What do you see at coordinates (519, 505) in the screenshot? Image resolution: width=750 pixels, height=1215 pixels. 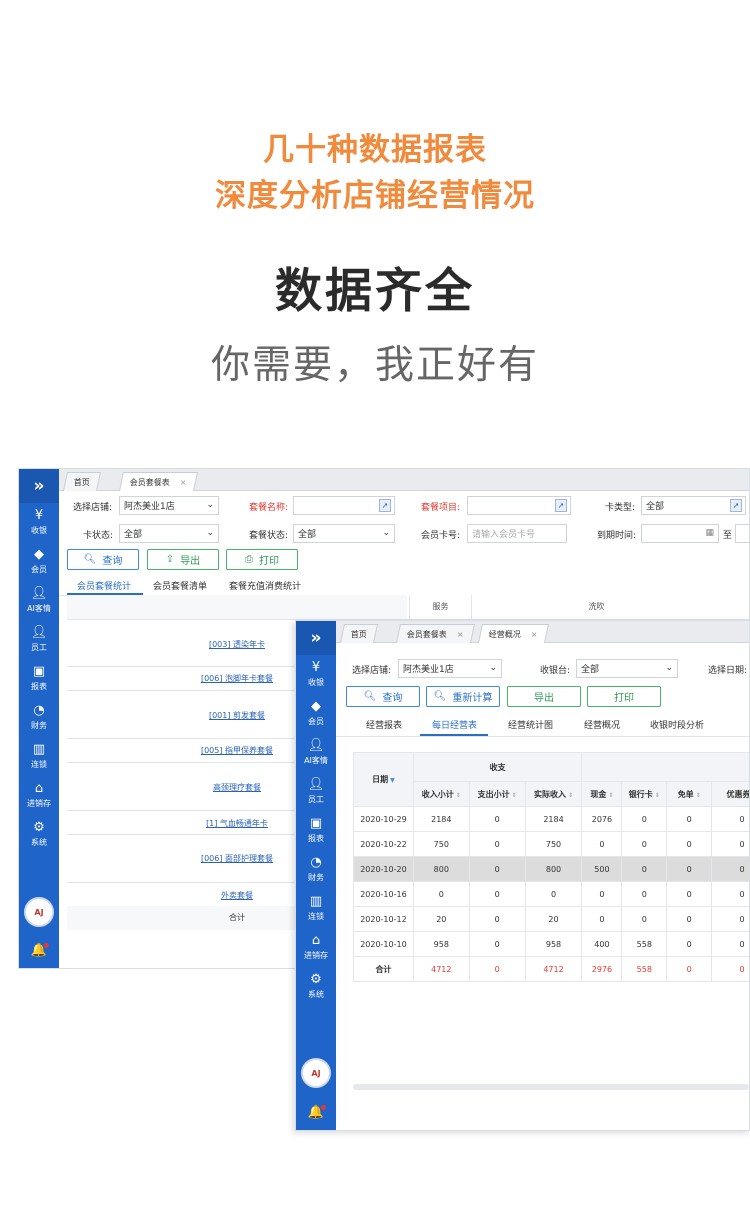 I see `package-item-field: ➚` at bounding box center [519, 505].